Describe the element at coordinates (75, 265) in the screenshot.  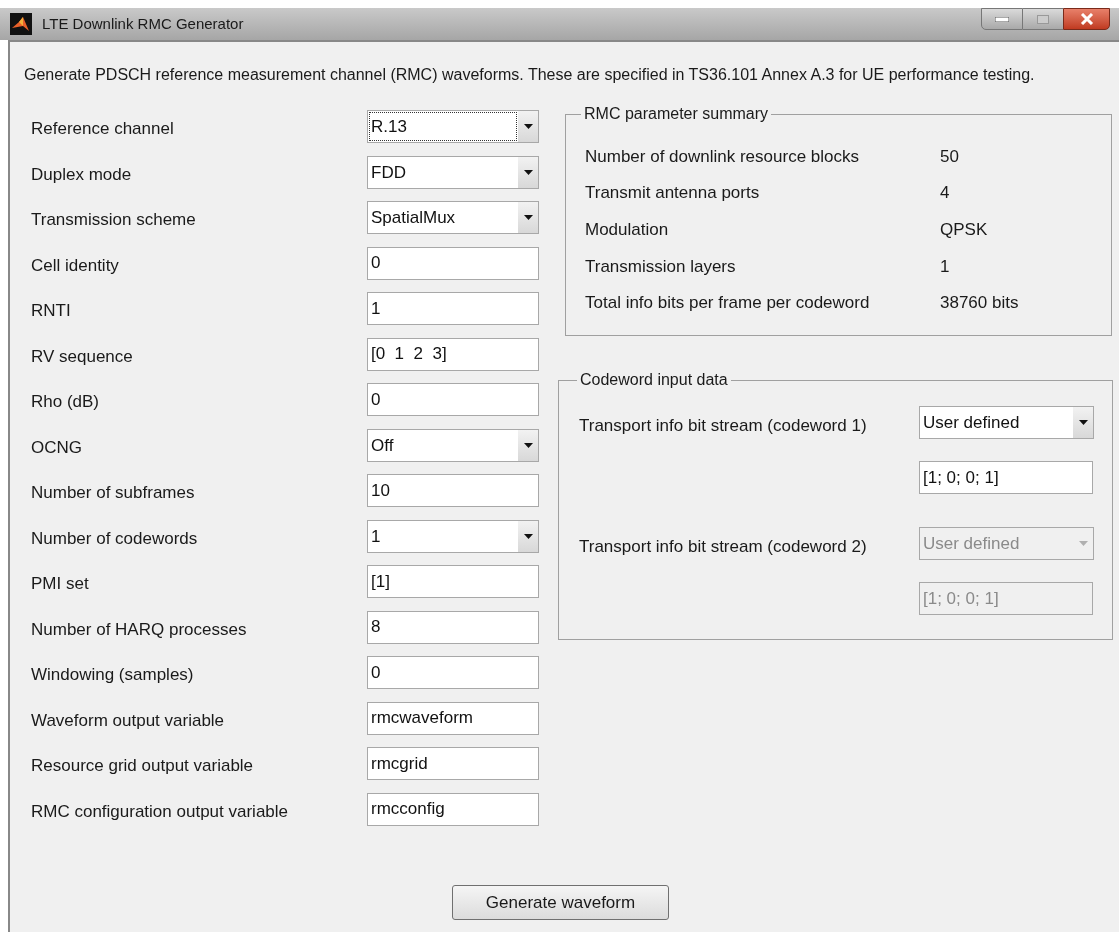
I see `field-label: Cell identity` at that location.